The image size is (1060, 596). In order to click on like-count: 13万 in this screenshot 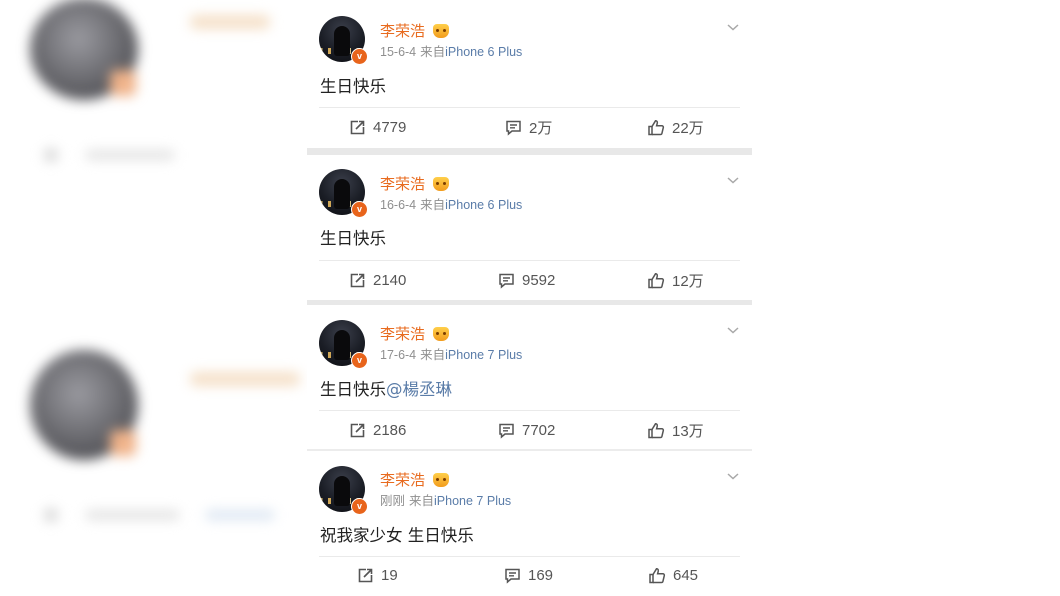, I will do `click(688, 431)`.